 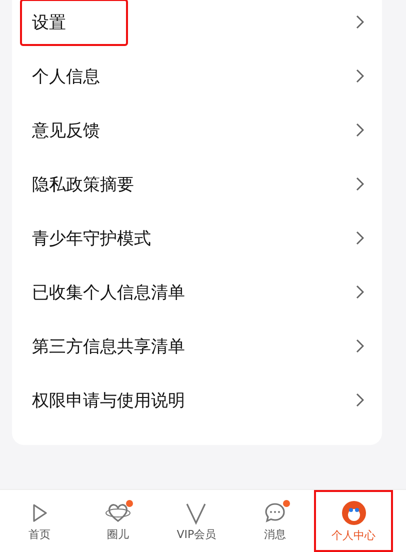 I want to click on avatar-icon, so click(x=353, y=513).